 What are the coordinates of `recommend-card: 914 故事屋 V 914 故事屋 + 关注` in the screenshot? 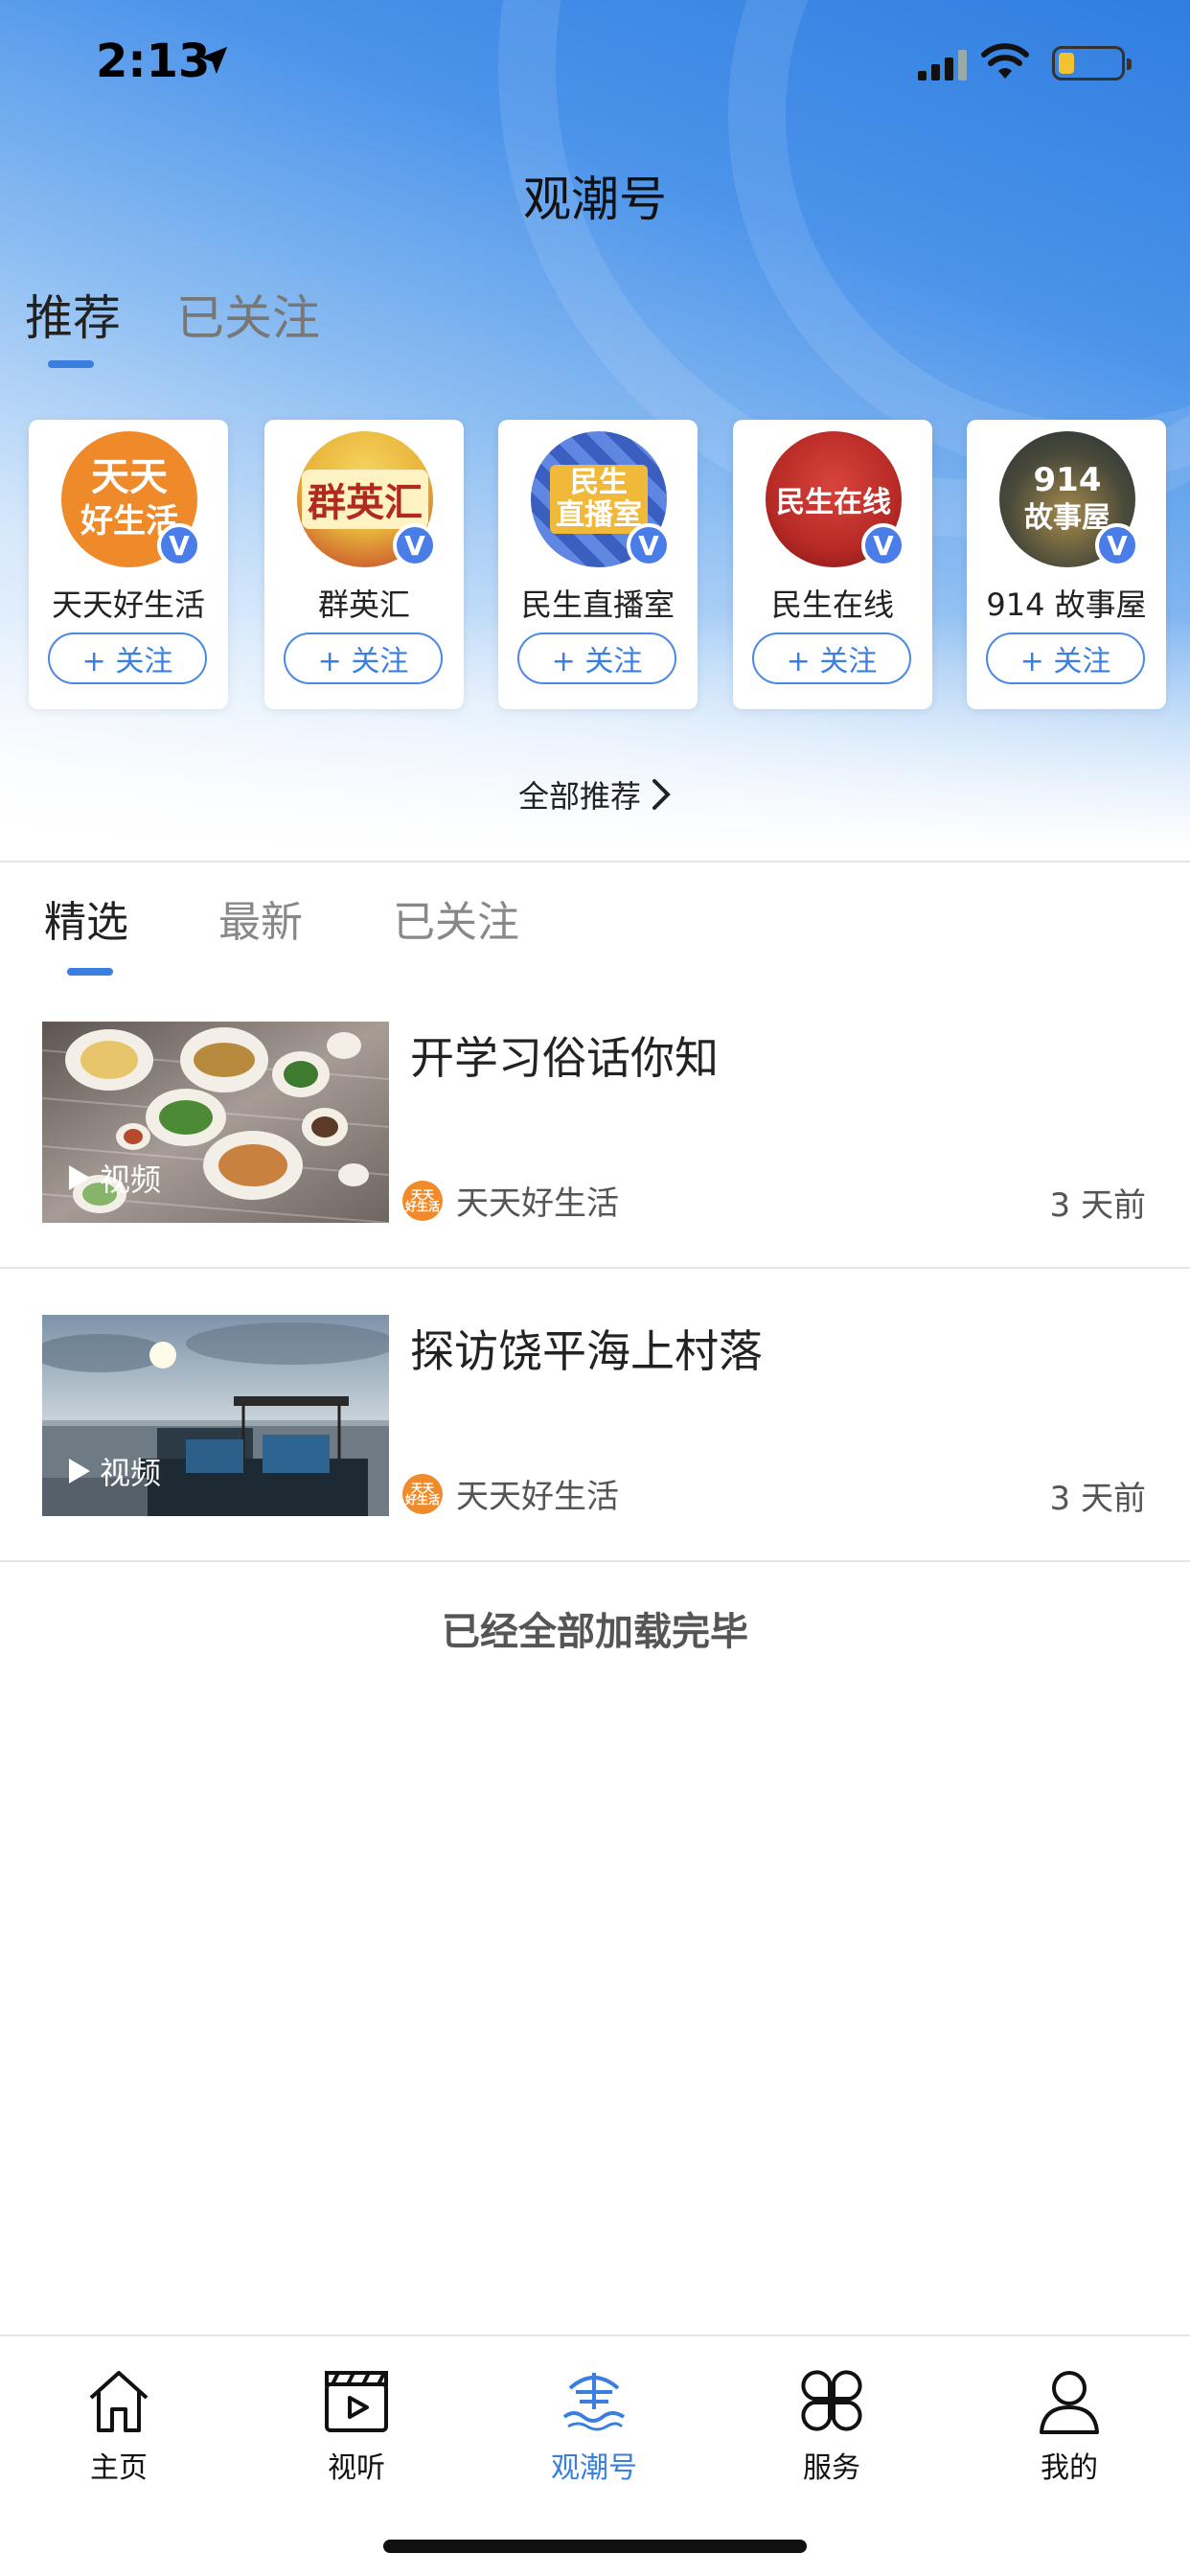 It's located at (1067, 564).